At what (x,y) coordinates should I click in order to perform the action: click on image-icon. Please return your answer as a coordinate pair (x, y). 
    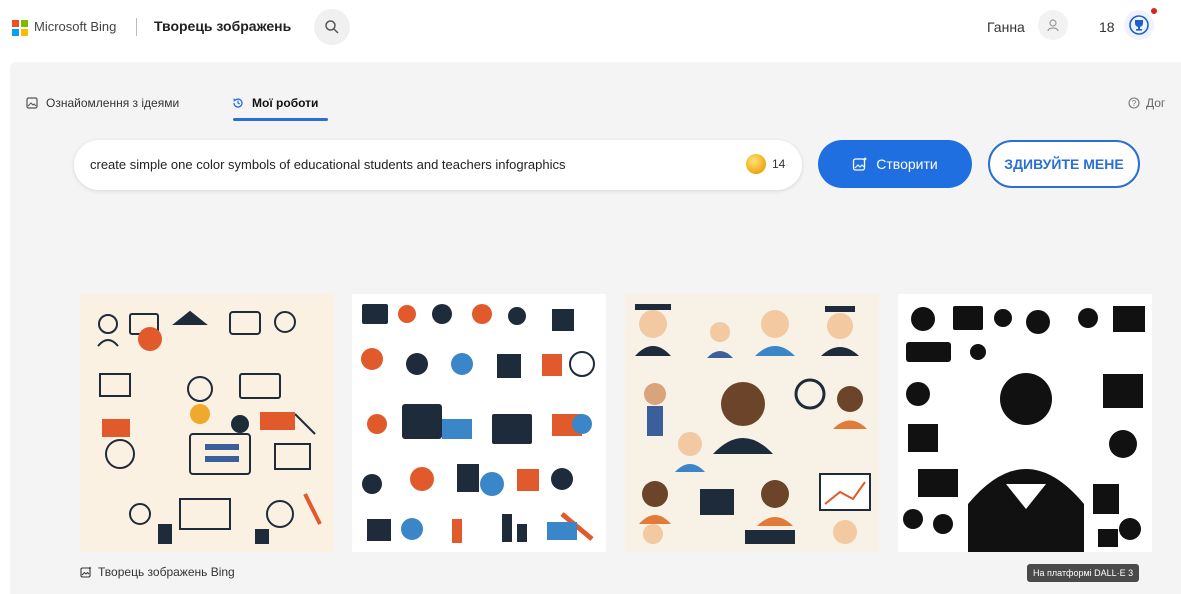
    Looking at the image, I should click on (32, 103).